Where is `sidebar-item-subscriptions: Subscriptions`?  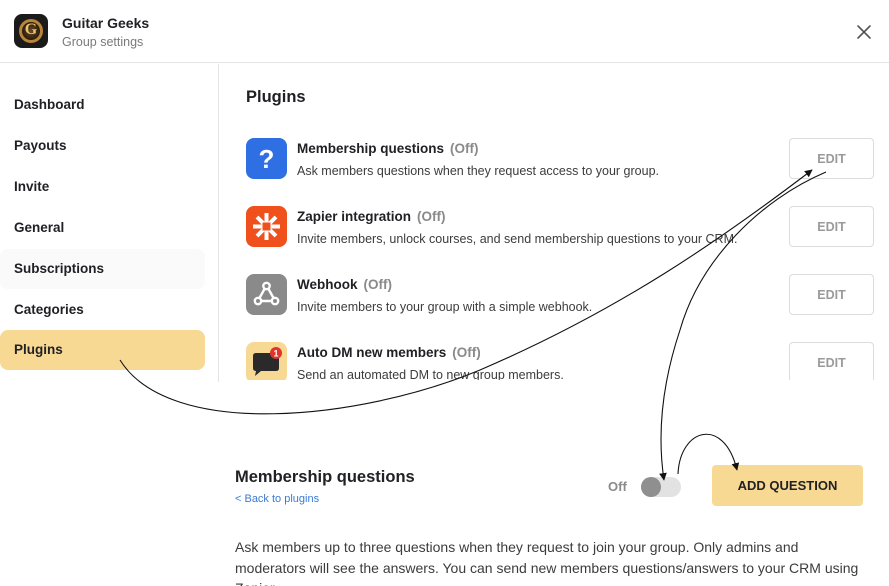 sidebar-item-subscriptions: Subscriptions is located at coordinates (102, 269).